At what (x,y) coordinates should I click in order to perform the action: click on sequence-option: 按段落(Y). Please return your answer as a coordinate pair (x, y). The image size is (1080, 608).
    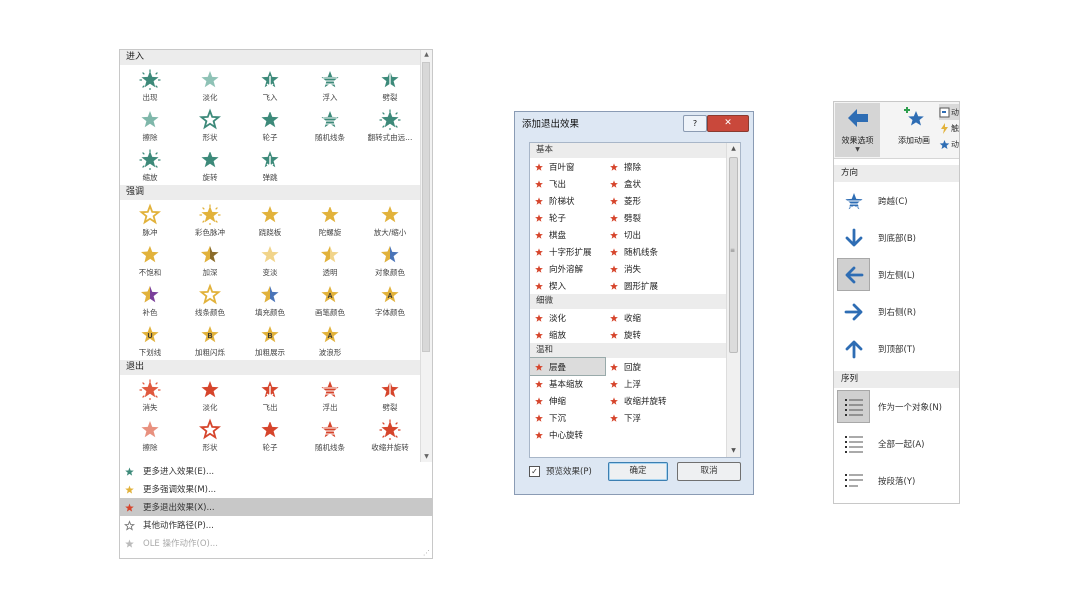
    Looking at the image, I should click on (896, 480).